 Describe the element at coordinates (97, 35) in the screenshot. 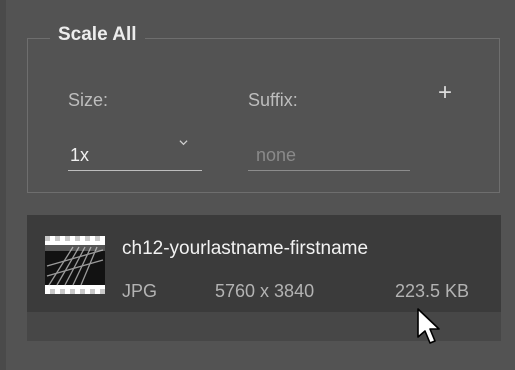

I see `scale-all-title: Scale All` at that location.